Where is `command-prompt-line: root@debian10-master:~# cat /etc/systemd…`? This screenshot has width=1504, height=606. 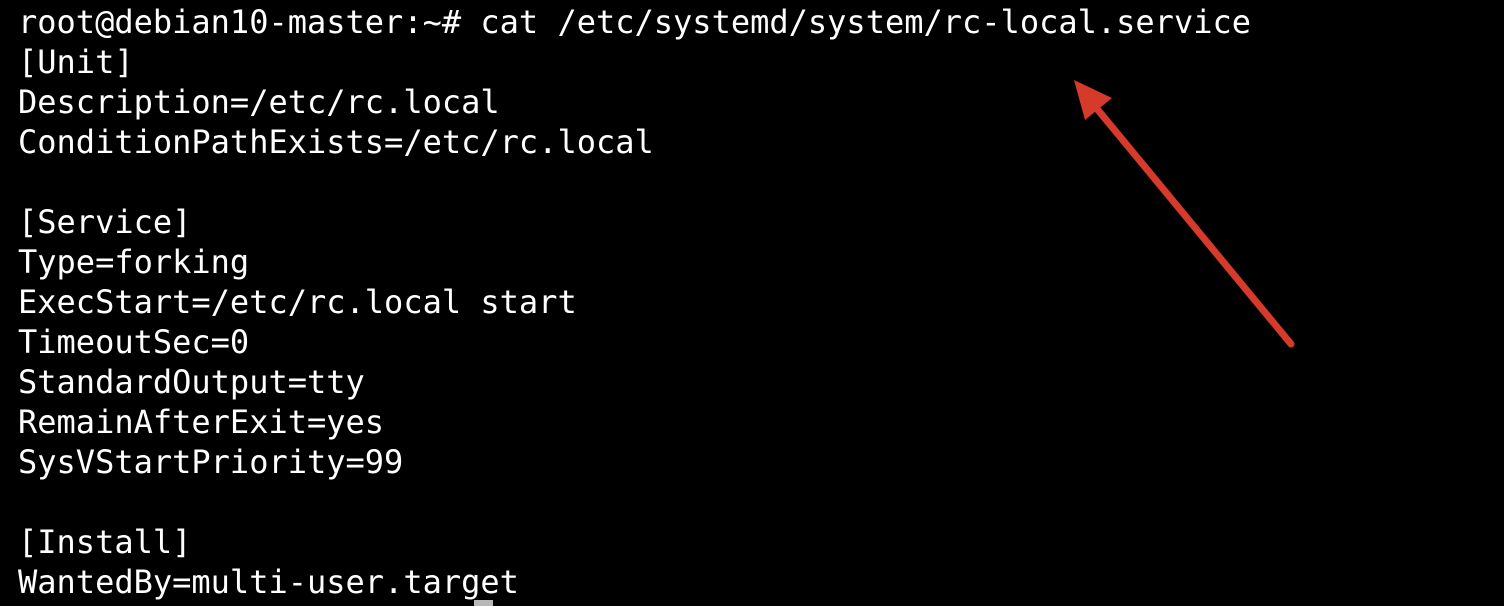 command-prompt-line: root@debian10-master:~# cat /etc/systemd… is located at coordinates (634, 22).